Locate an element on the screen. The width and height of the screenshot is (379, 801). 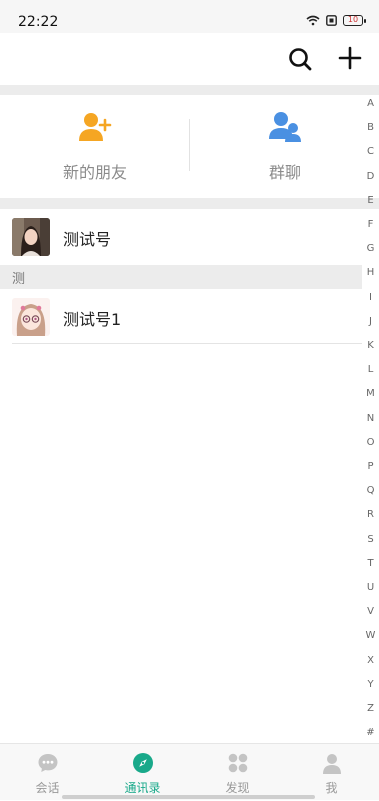
home-indicator is located at coordinates (188, 797).